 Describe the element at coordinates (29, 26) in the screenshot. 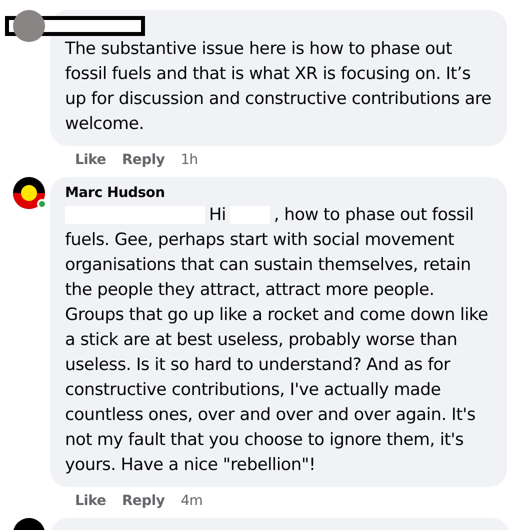

I see `avatar-photo-placeholder` at that location.